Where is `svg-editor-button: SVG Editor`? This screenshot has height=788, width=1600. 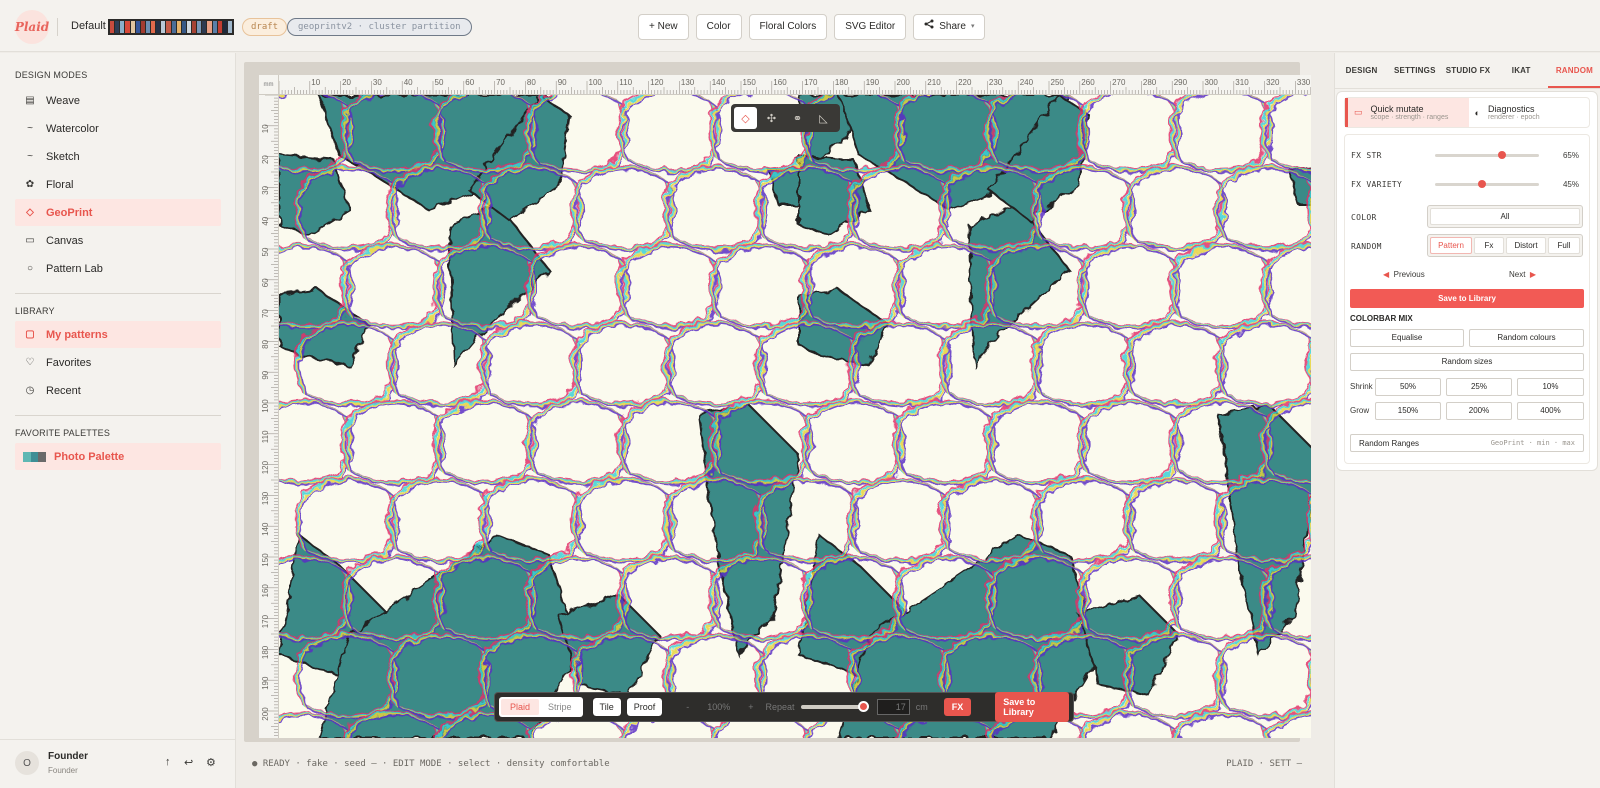 svg-editor-button: SVG Editor is located at coordinates (870, 27).